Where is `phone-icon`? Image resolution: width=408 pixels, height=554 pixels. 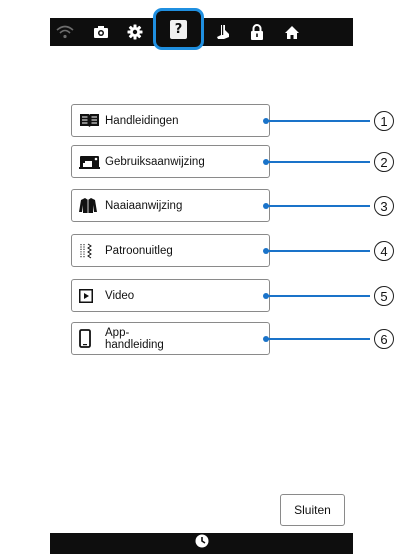
phone-icon is located at coordinates (90, 339).